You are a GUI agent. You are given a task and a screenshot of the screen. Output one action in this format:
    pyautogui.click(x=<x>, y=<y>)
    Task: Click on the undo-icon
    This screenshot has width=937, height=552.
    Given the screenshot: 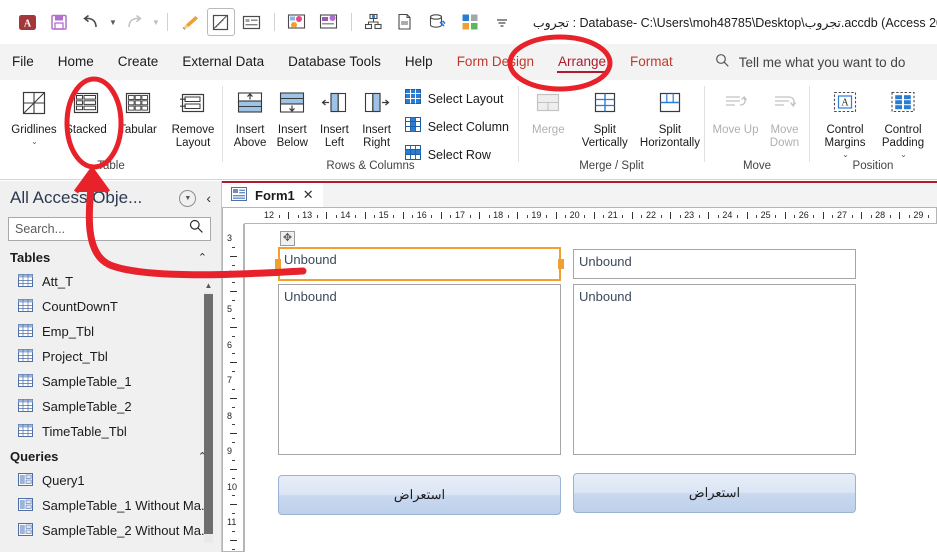 What is the action you would take?
    pyautogui.click(x=91, y=22)
    